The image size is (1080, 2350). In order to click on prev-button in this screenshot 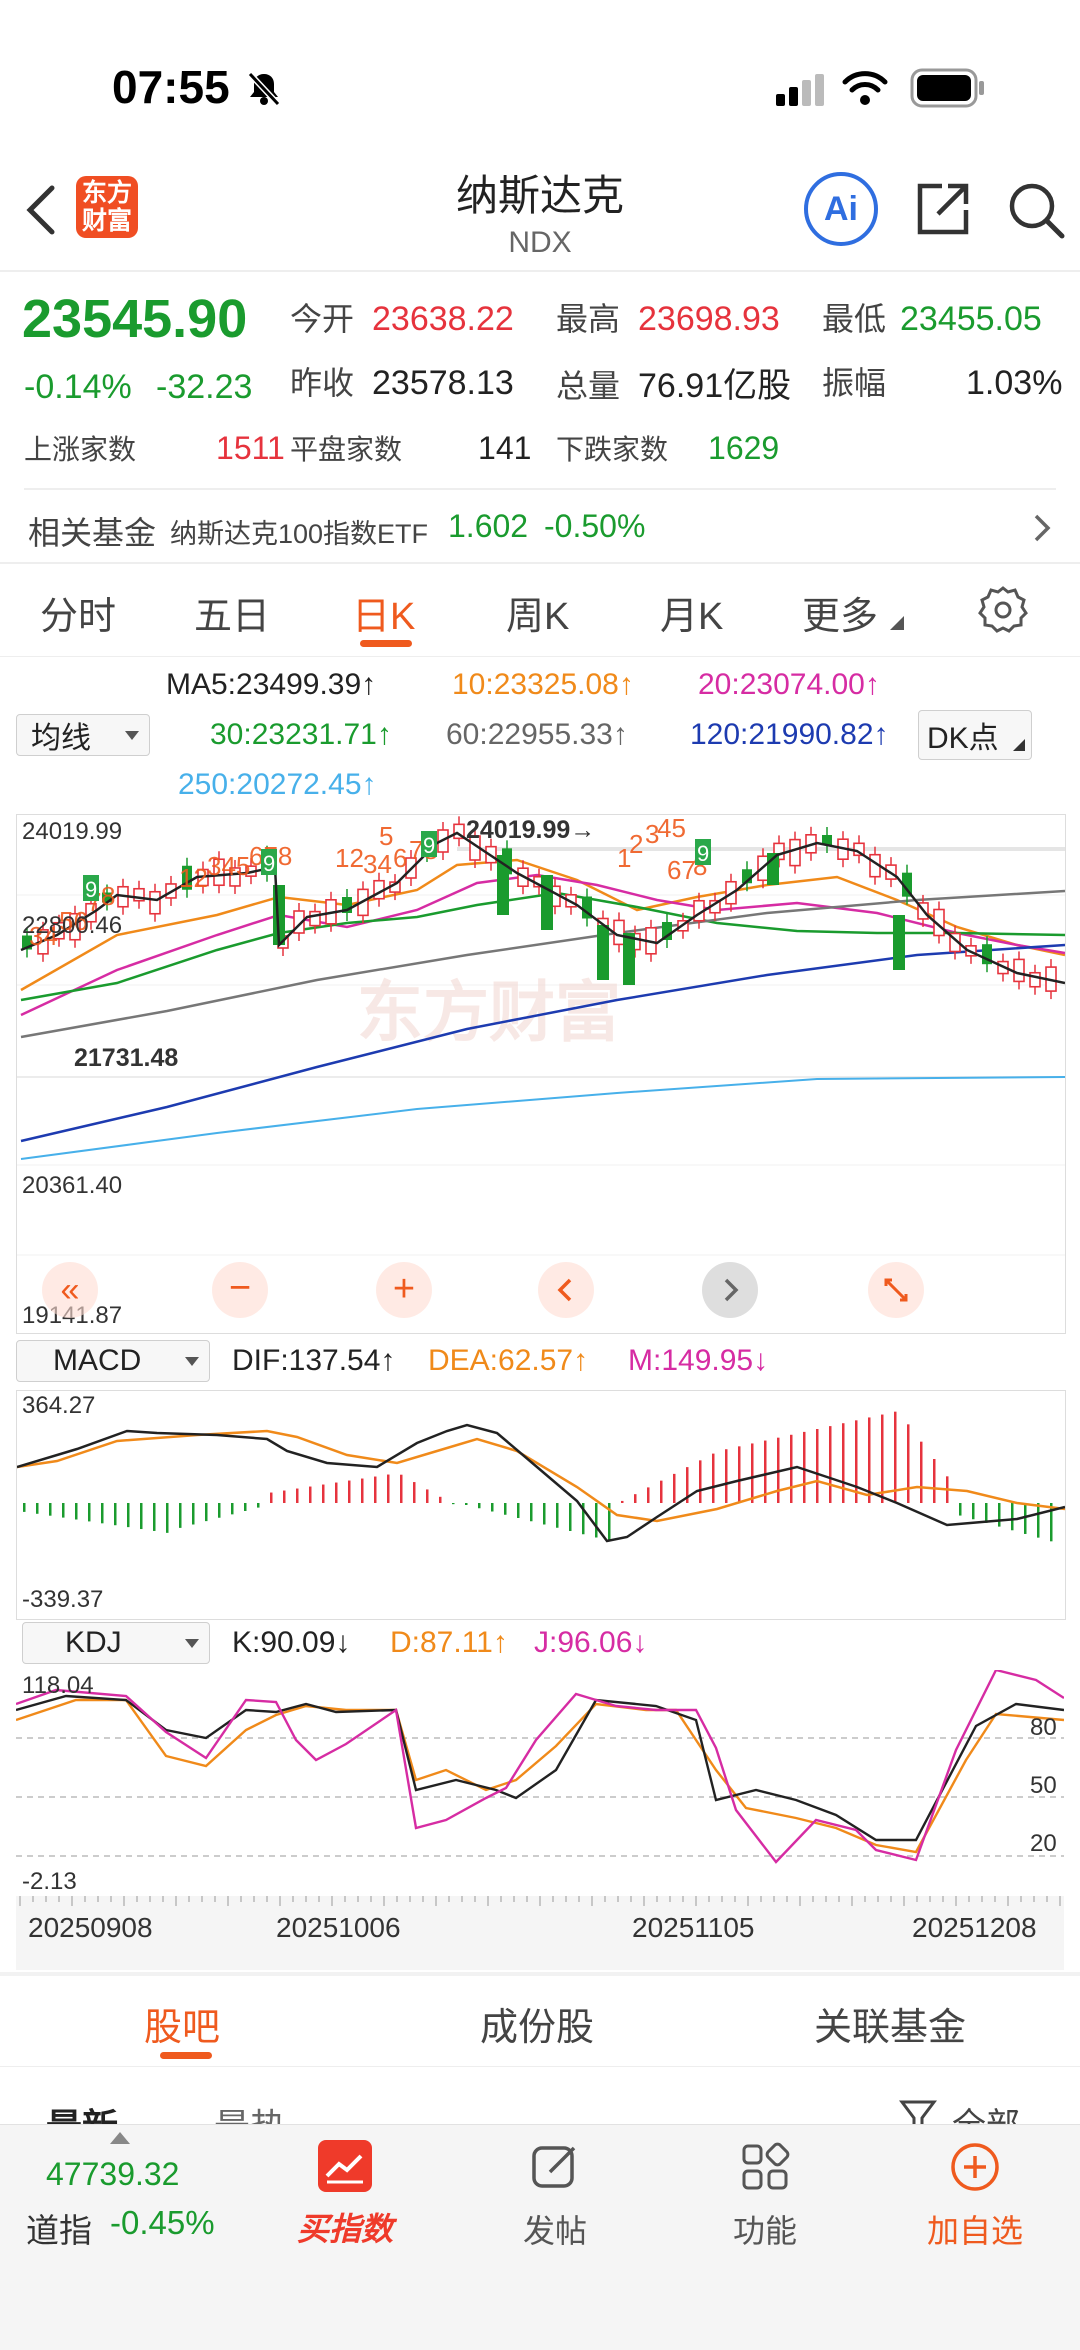, I will do `click(566, 1290)`.